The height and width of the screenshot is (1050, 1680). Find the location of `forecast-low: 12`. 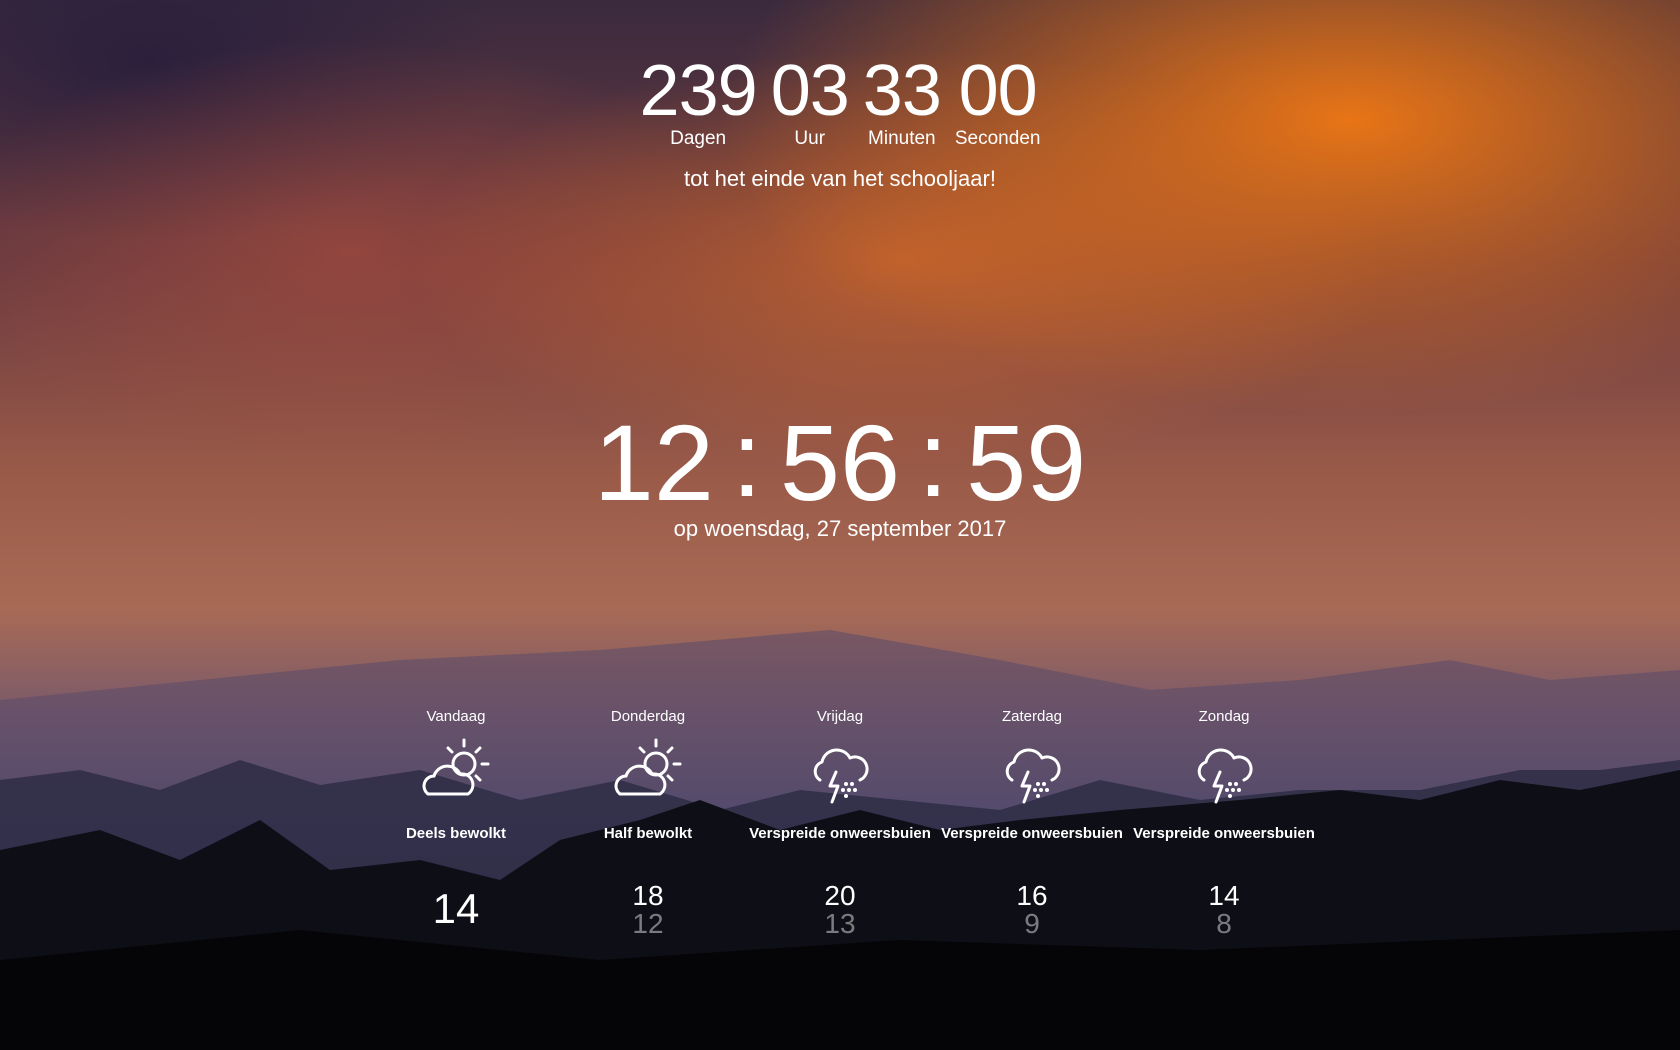

forecast-low: 12 is located at coordinates (648, 923).